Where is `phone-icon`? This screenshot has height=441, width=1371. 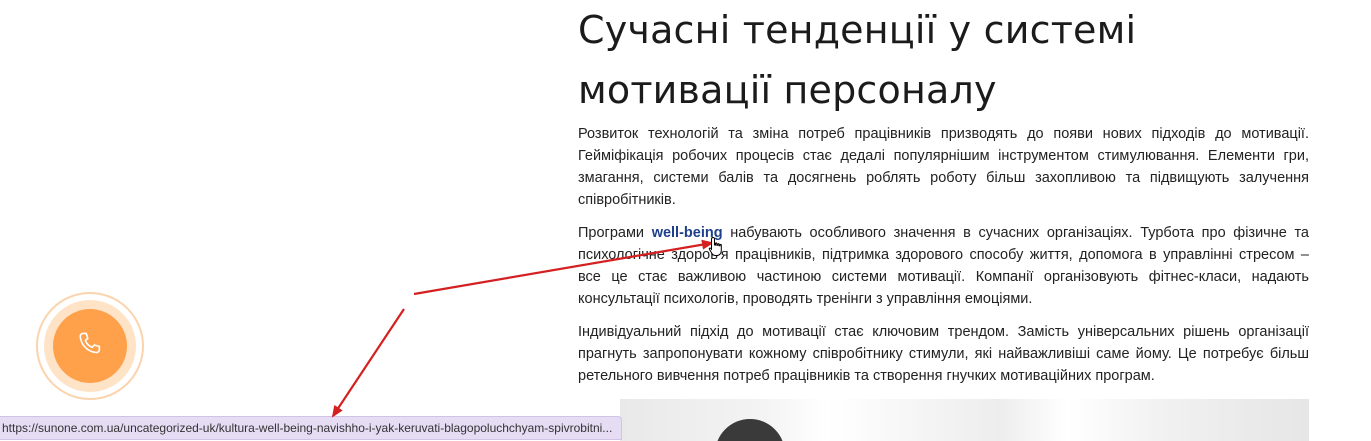 phone-icon is located at coordinates (90, 346).